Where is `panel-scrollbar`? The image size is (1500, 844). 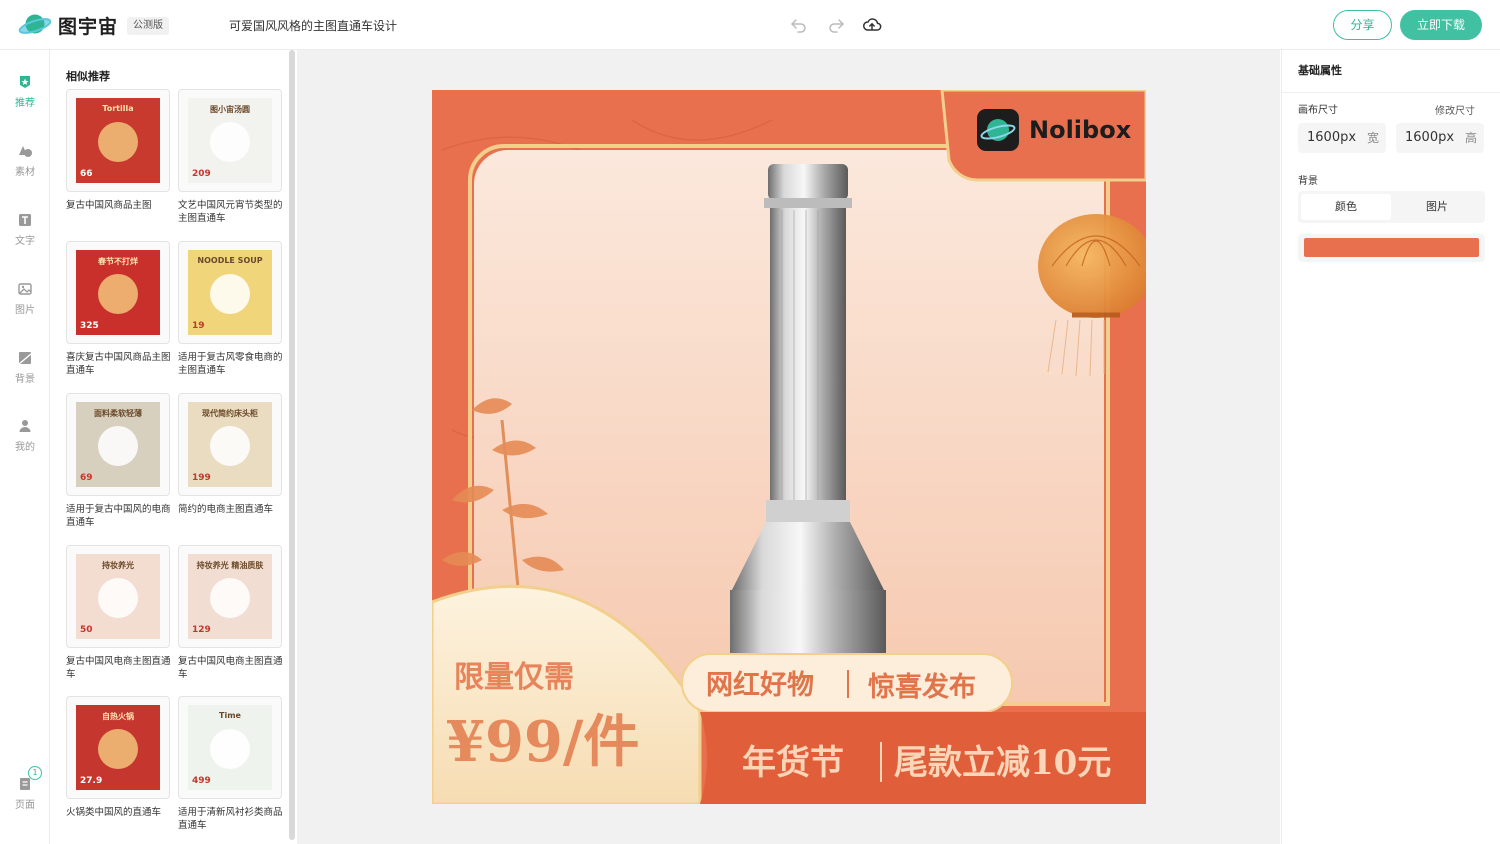 panel-scrollbar is located at coordinates (292, 445).